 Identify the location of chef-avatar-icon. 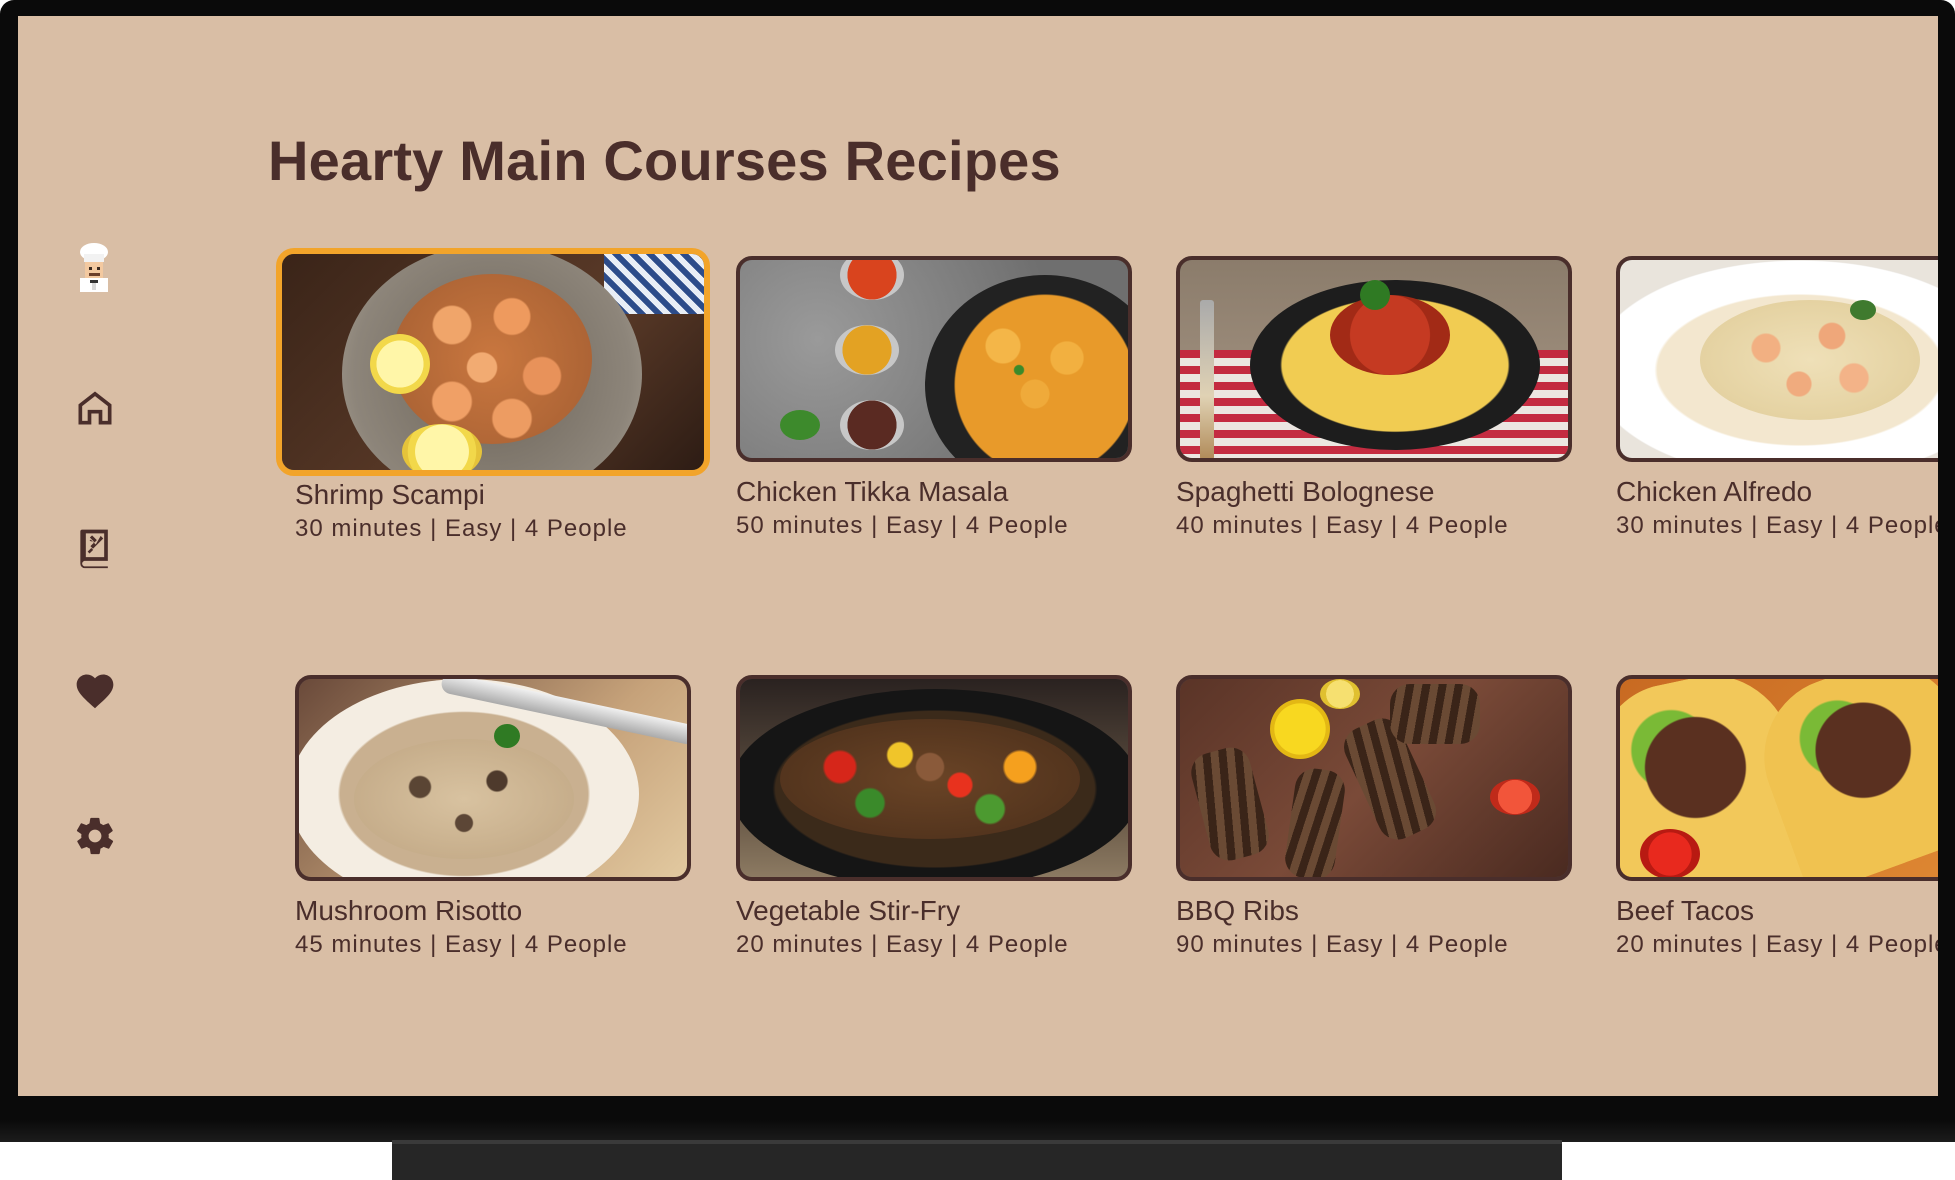
(94, 268).